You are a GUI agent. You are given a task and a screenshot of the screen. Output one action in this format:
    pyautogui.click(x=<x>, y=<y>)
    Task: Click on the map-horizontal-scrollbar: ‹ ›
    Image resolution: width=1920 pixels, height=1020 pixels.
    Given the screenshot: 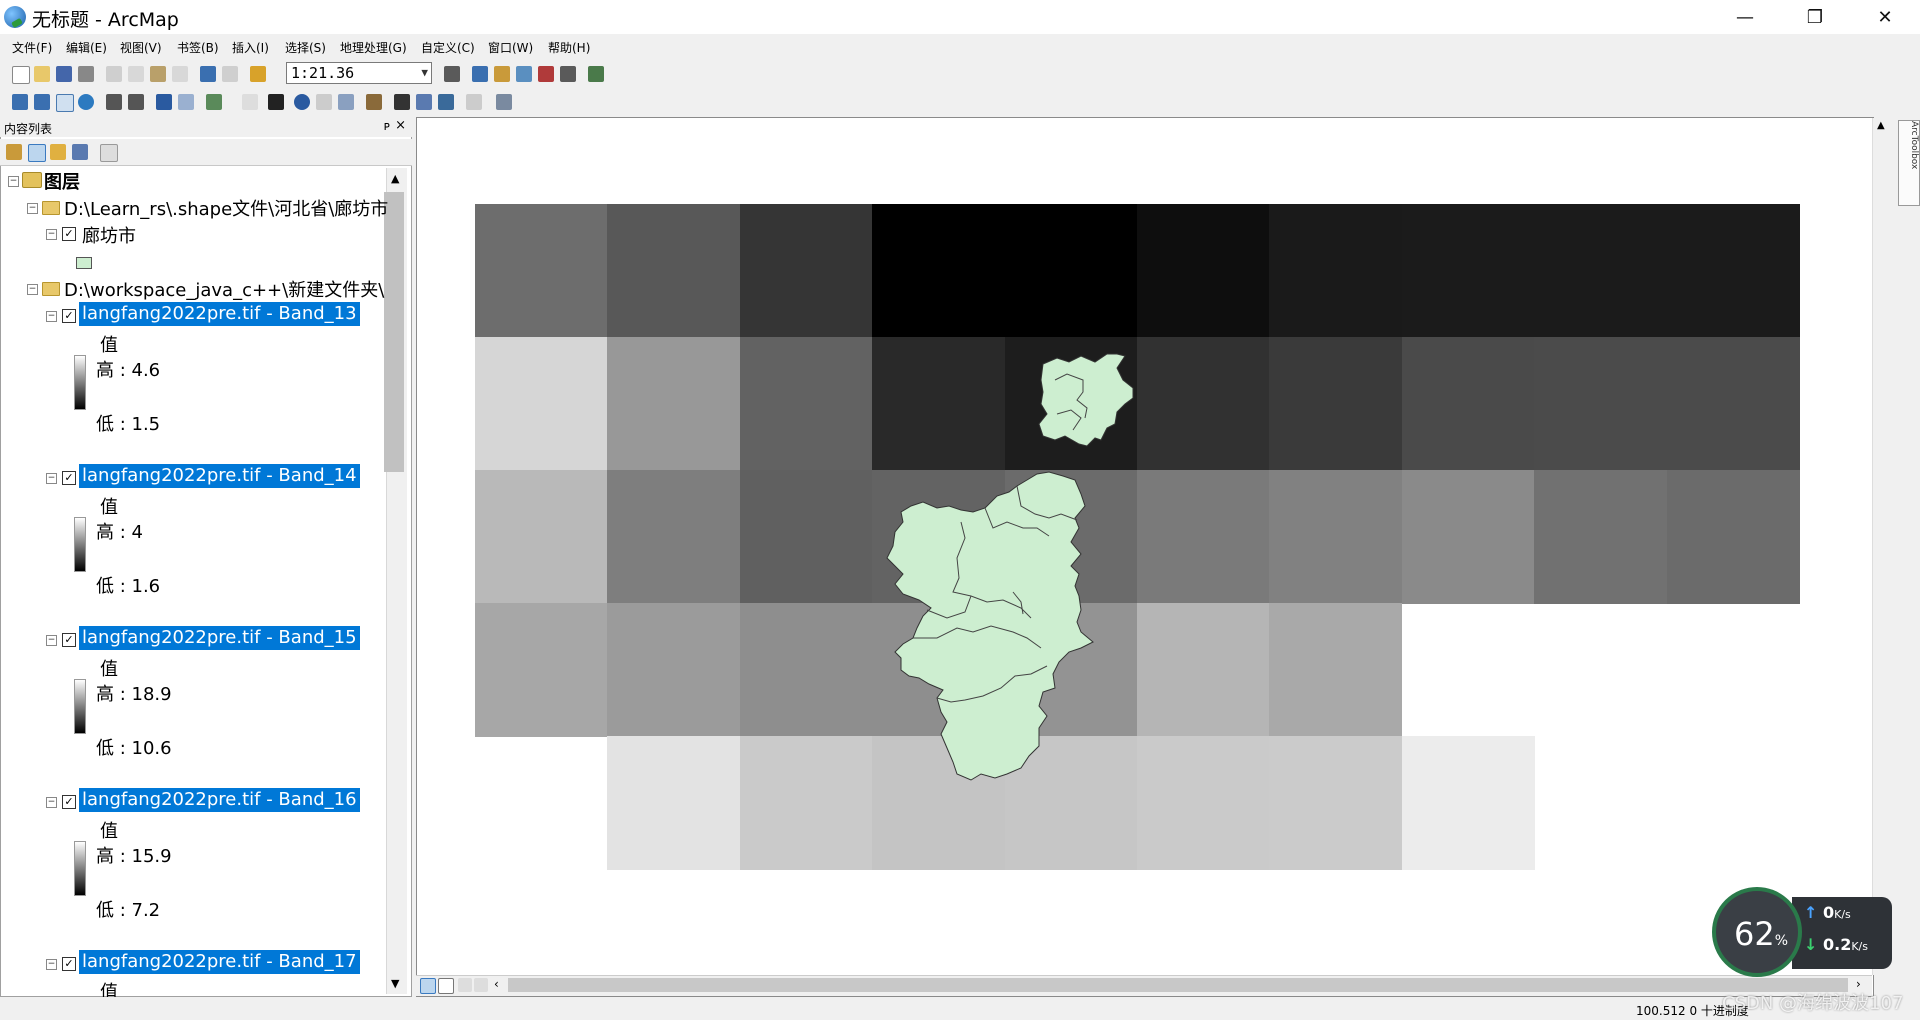 What is the action you would take?
    pyautogui.click(x=1144, y=985)
    